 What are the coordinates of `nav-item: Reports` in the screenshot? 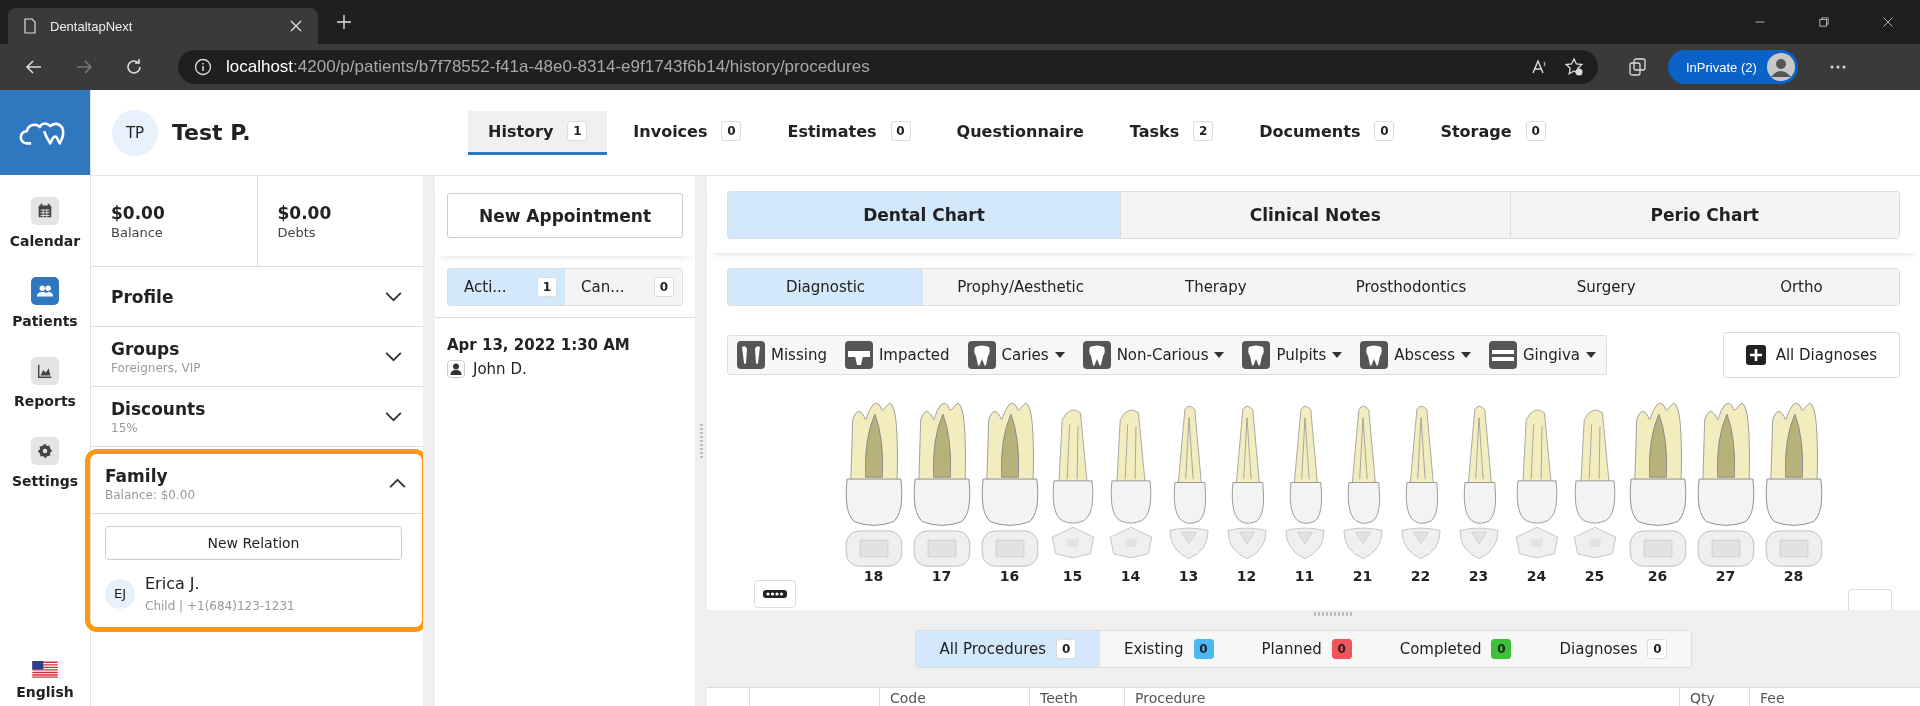 It's located at (45, 383).